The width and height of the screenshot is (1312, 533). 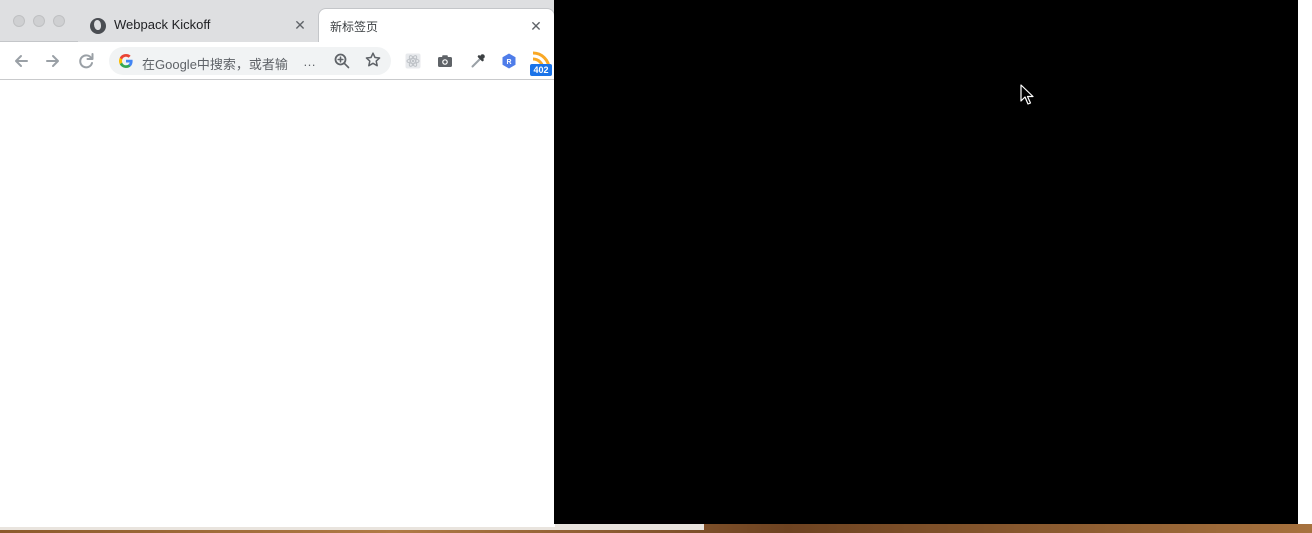 What do you see at coordinates (354, 27) in the screenshot?
I see `tab-title: 新标签页` at bounding box center [354, 27].